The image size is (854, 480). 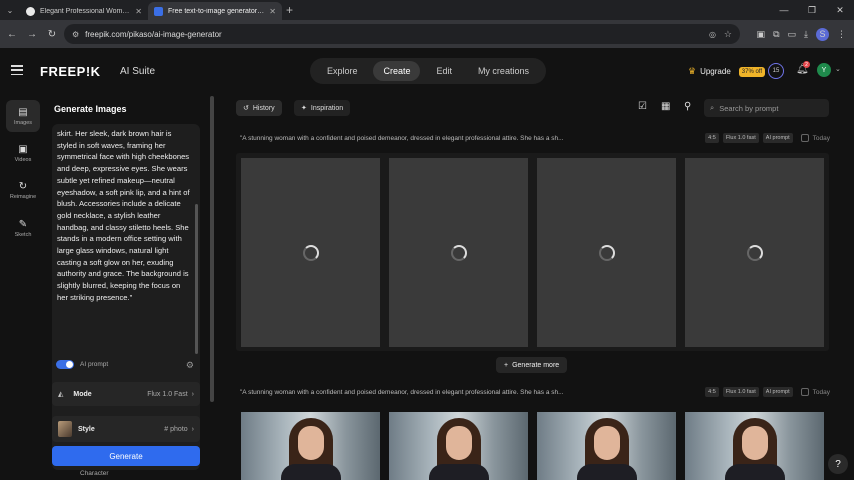 I want to click on inspiration-button: ✦ Inspiration, so click(x=322, y=108).